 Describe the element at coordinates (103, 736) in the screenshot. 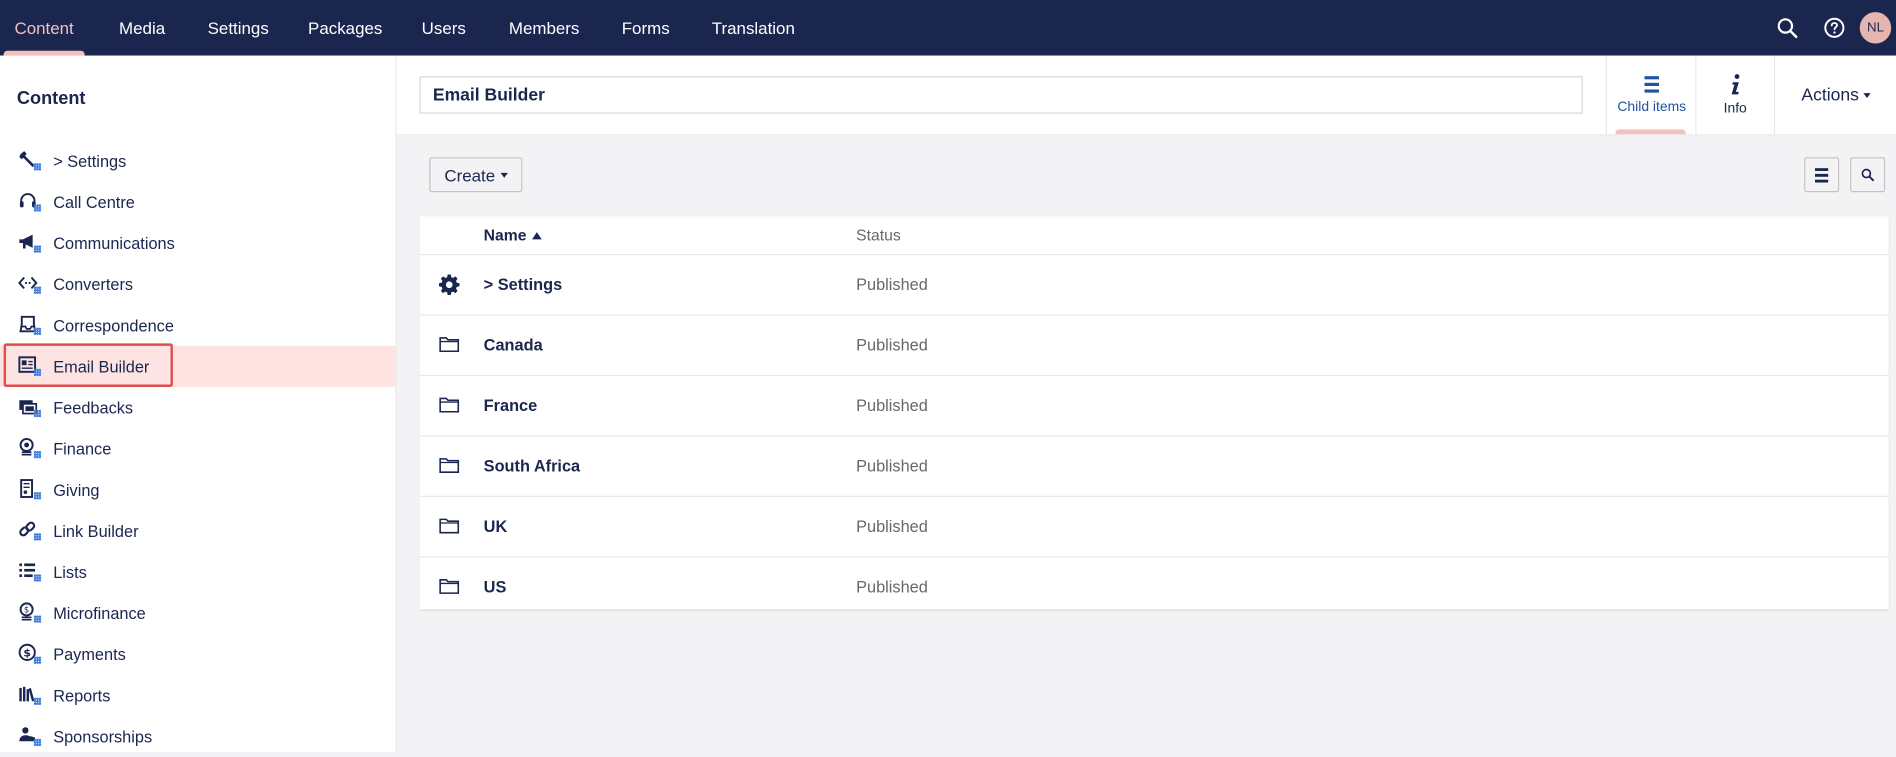

I see `tree-item-label: Sponsorships` at that location.